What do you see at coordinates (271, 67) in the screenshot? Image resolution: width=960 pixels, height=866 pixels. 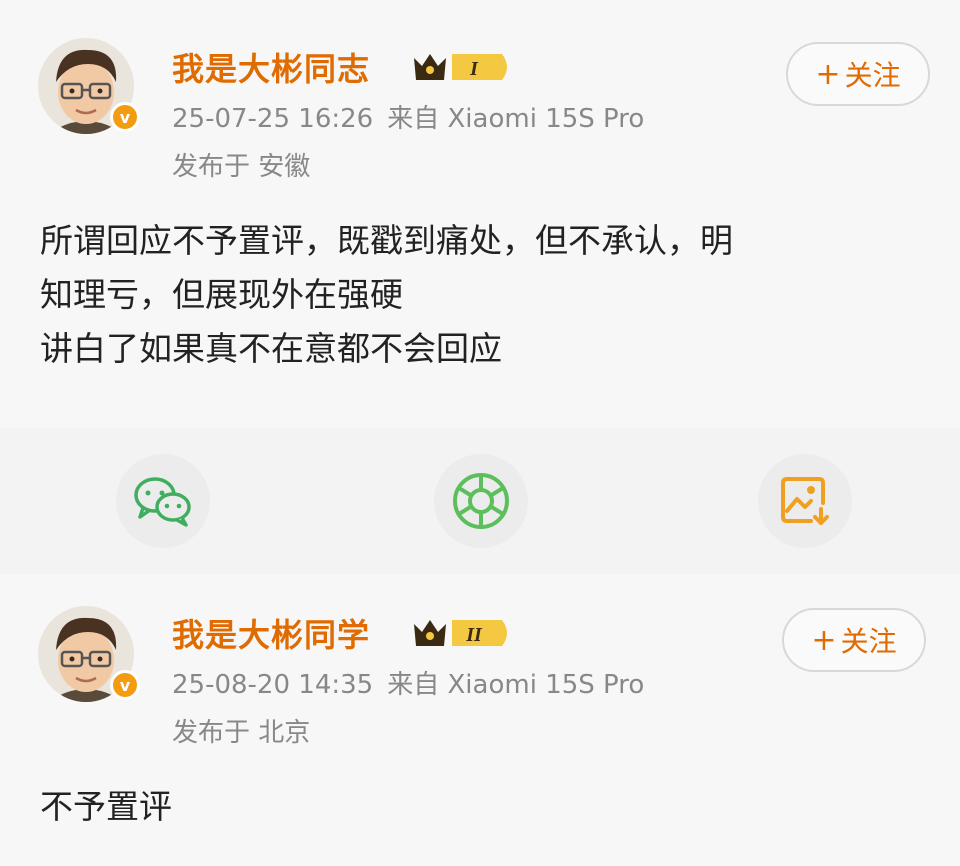 I see `username: 我是大彬同志` at bounding box center [271, 67].